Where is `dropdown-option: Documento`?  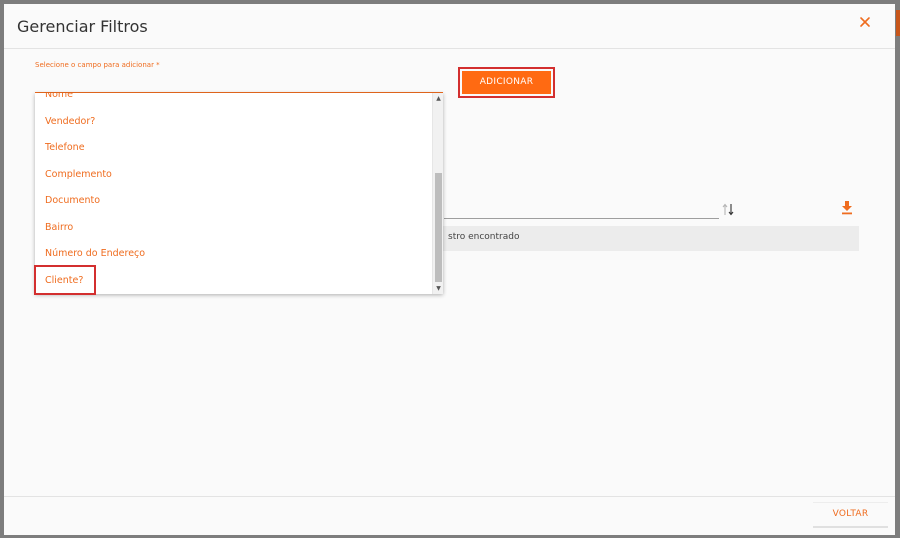
dropdown-option: Documento is located at coordinates (233, 201).